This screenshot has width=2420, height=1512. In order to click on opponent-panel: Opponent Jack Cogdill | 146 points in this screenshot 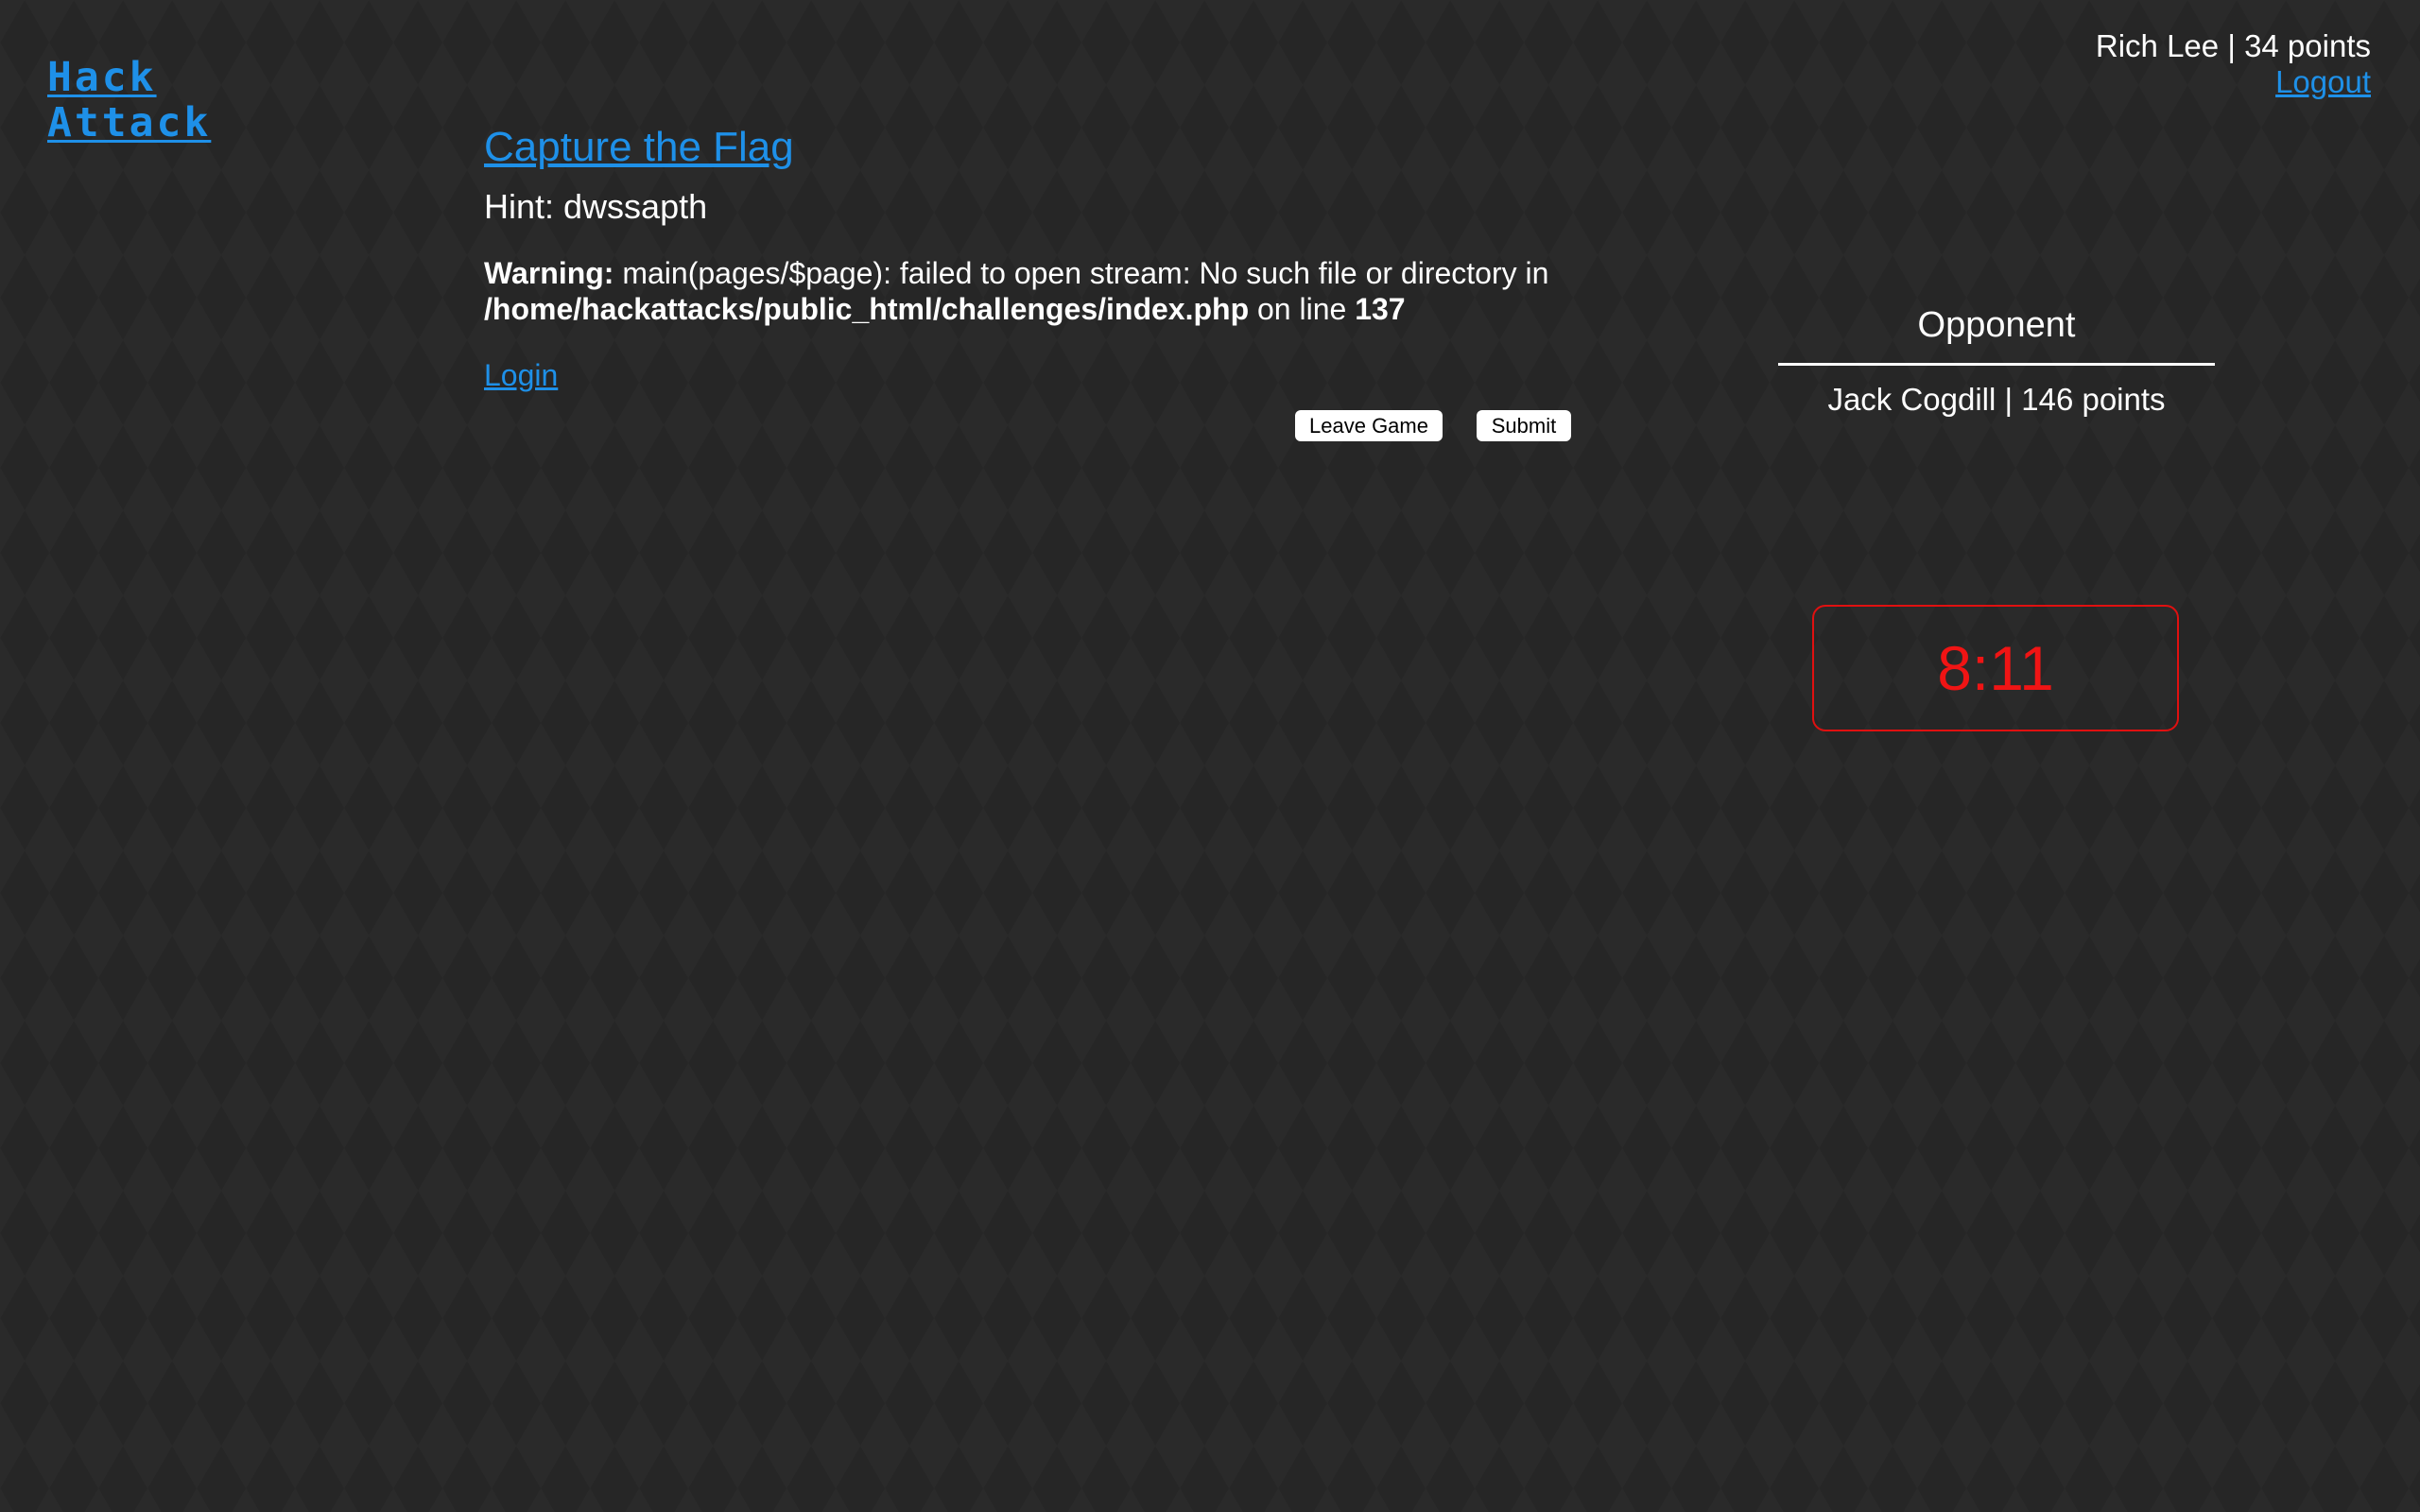, I will do `click(1996, 360)`.